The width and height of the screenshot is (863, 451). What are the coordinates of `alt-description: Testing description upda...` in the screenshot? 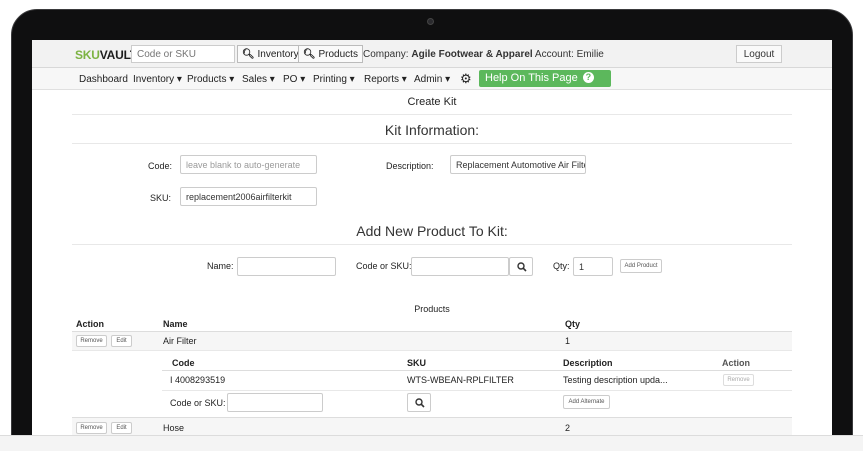 It's located at (615, 380).